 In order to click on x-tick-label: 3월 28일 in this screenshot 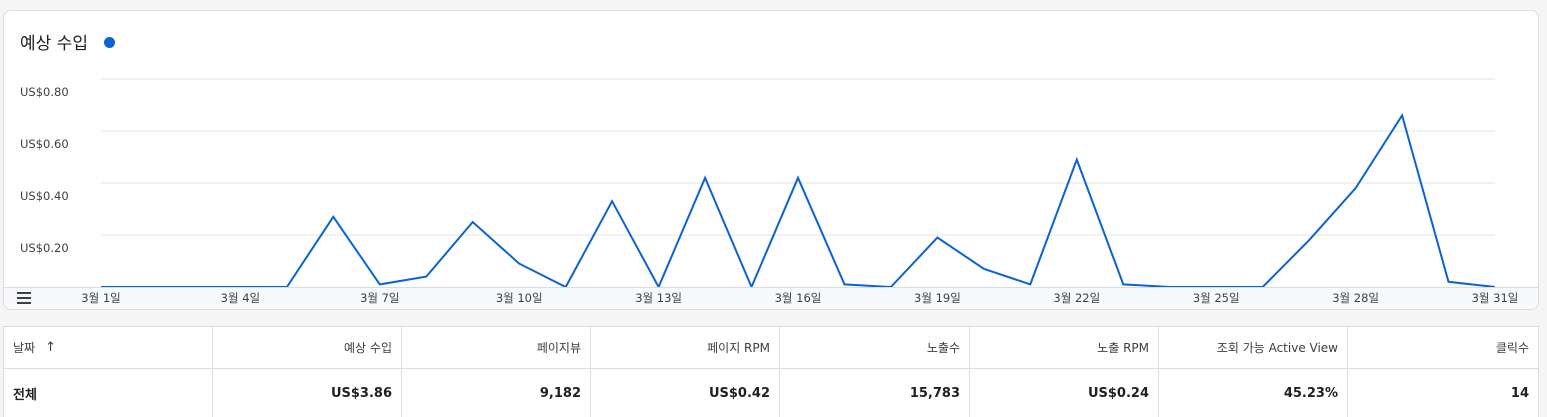, I will do `click(1355, 298)`.